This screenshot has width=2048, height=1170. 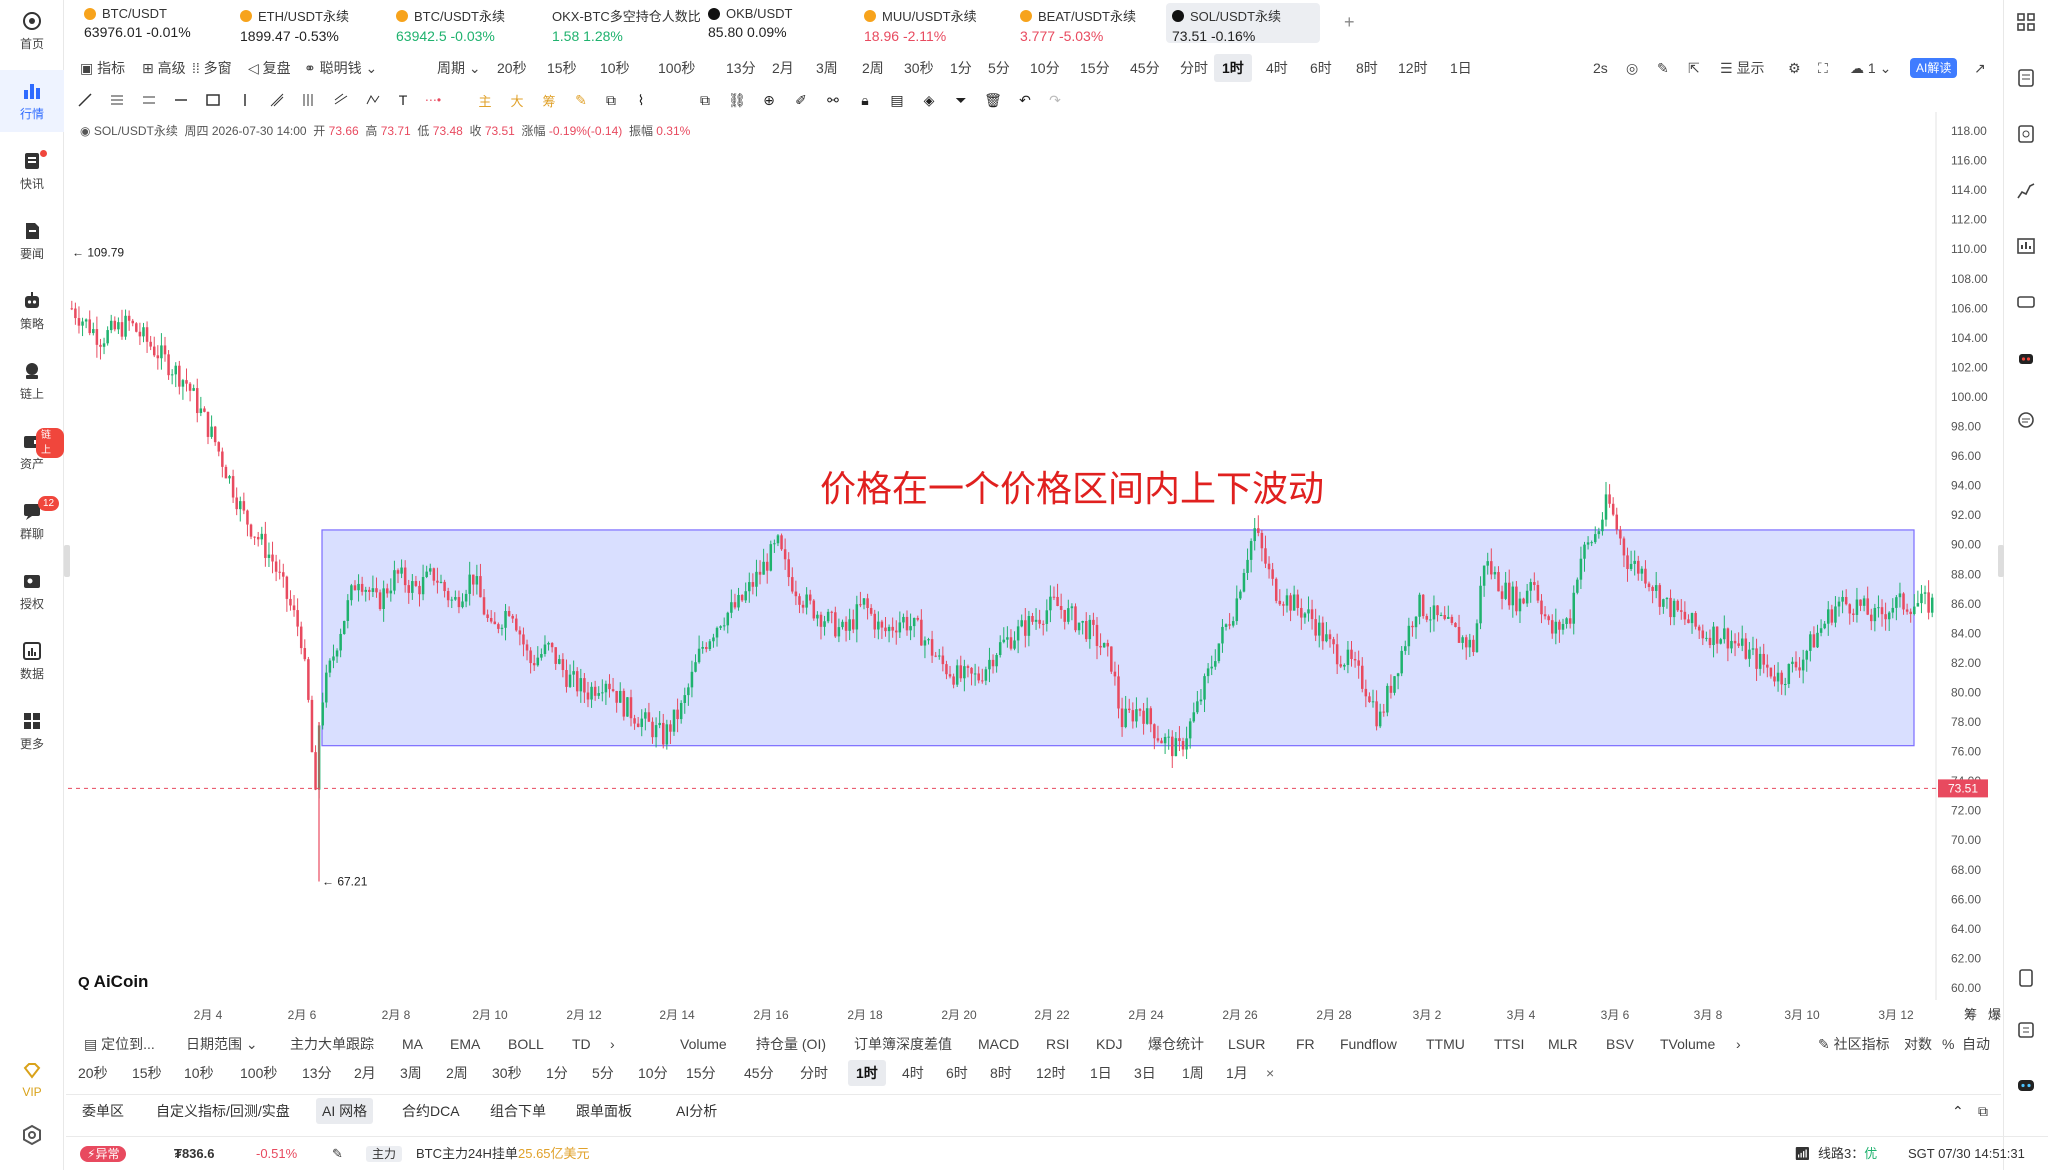 What do you see at coordinates (1237, 1073) in the screenshot?
I see `period-bar-item-23: 1月` at bounding box center [1237, 1073].